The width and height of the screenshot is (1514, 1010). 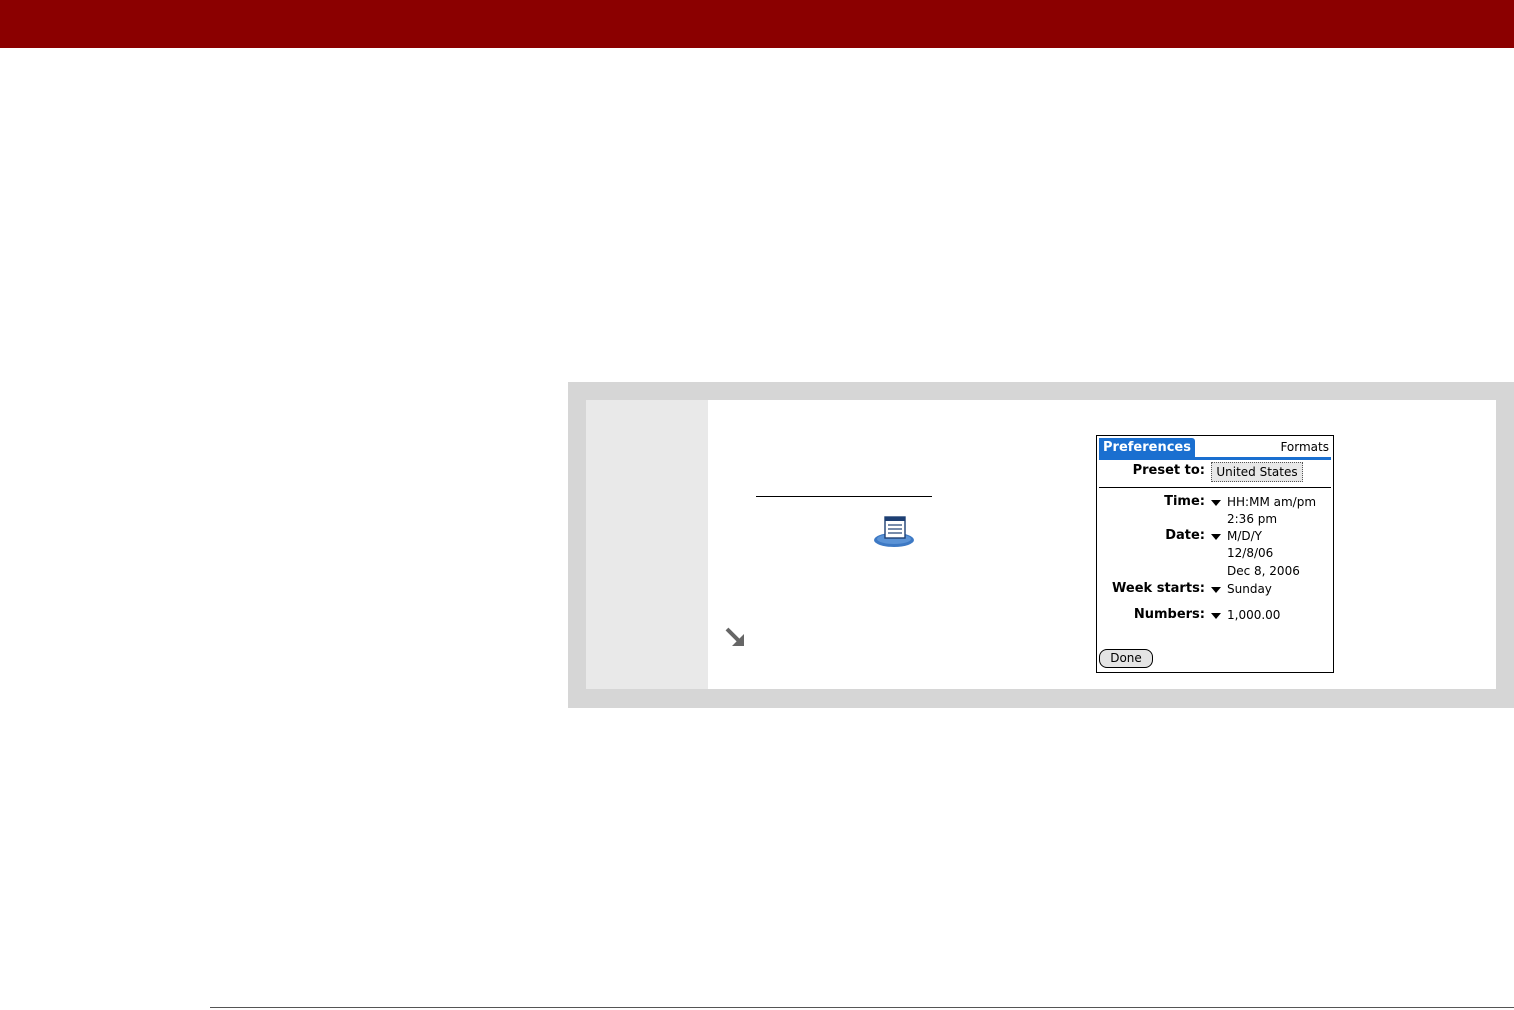 I want to click on numbers-label: Numbers:, so click(x=1169, y=614).